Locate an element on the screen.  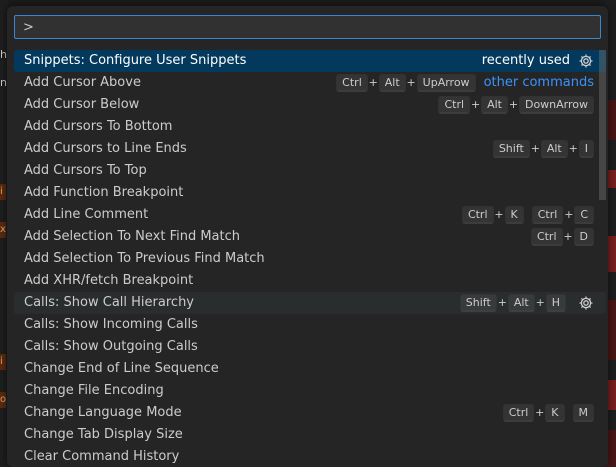
editor-highlight-mark: o is located at coordinates (3, 400).